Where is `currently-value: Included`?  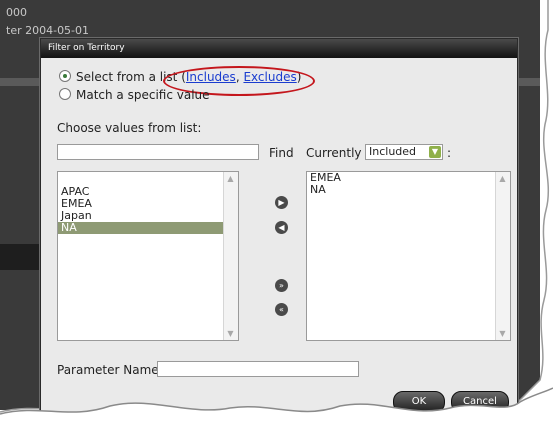 currently-value: Included is located at coordinates (393, 151).